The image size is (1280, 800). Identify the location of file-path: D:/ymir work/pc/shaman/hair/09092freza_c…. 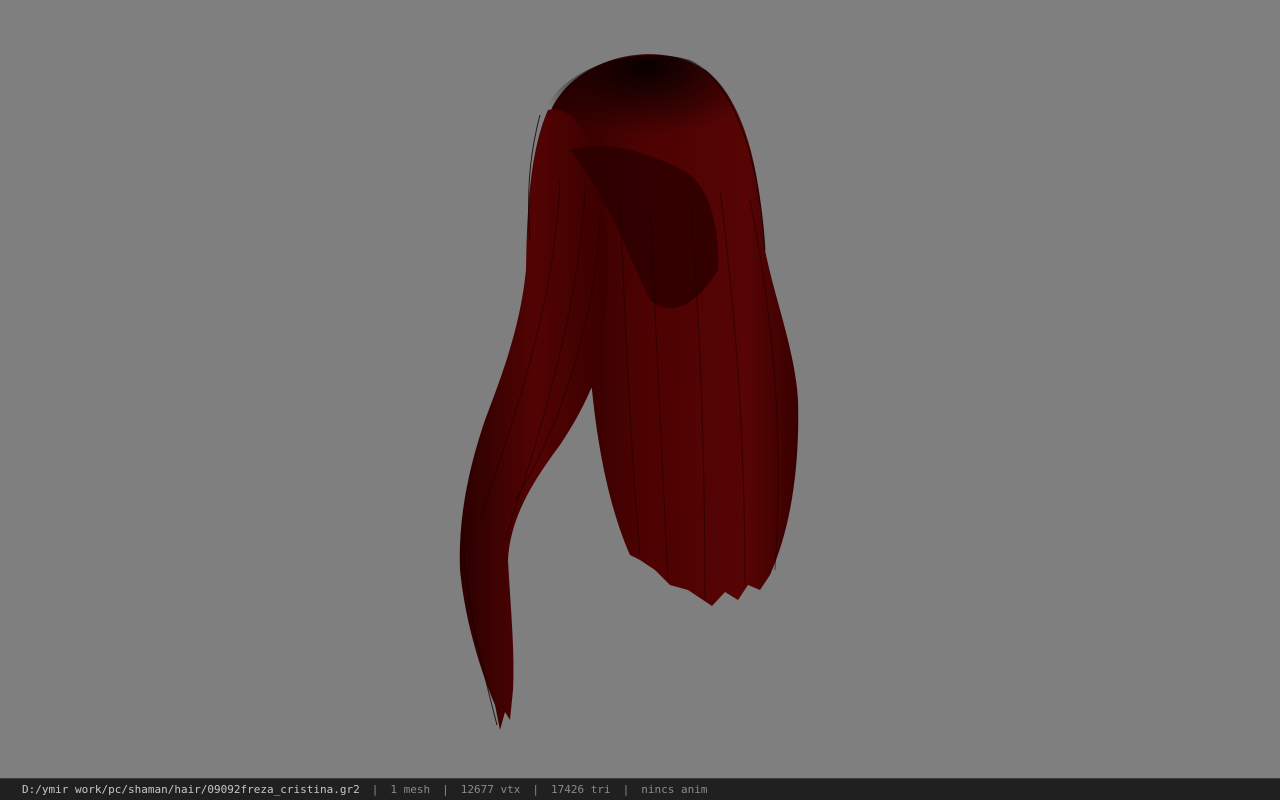
(191, 789).